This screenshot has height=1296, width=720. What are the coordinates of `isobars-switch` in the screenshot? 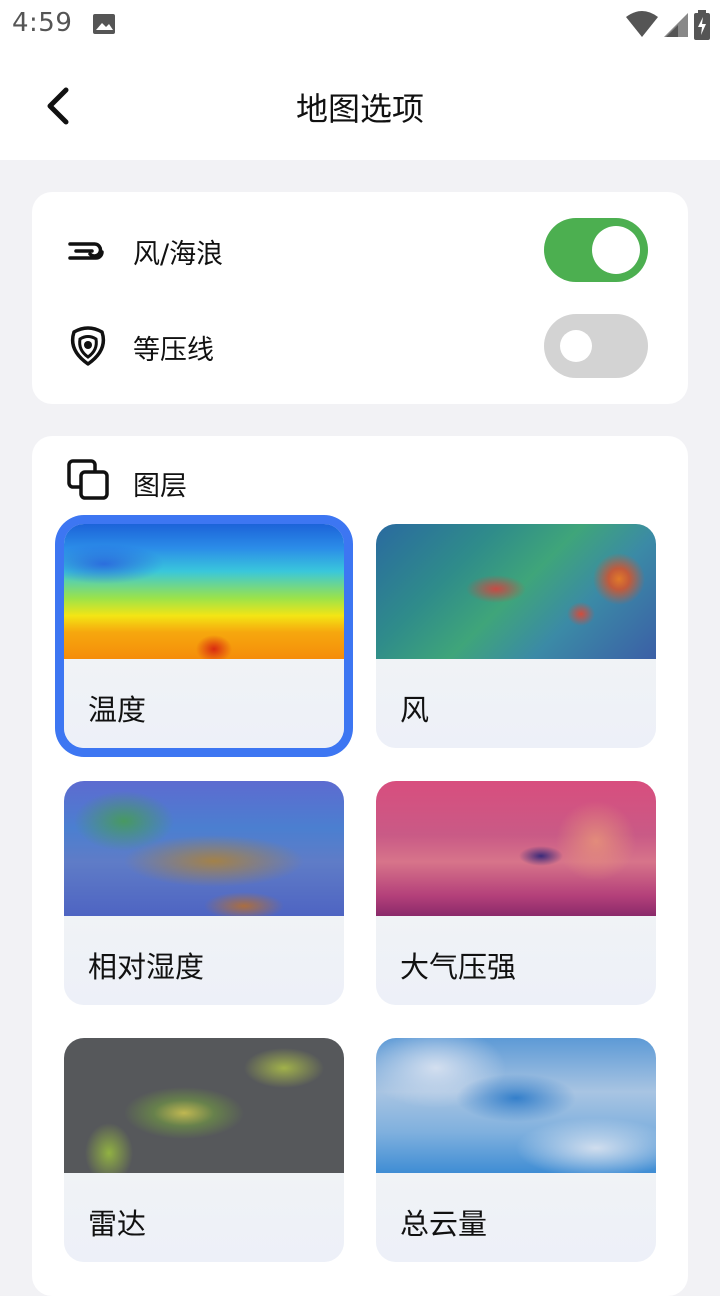 It's located at (596, 346).